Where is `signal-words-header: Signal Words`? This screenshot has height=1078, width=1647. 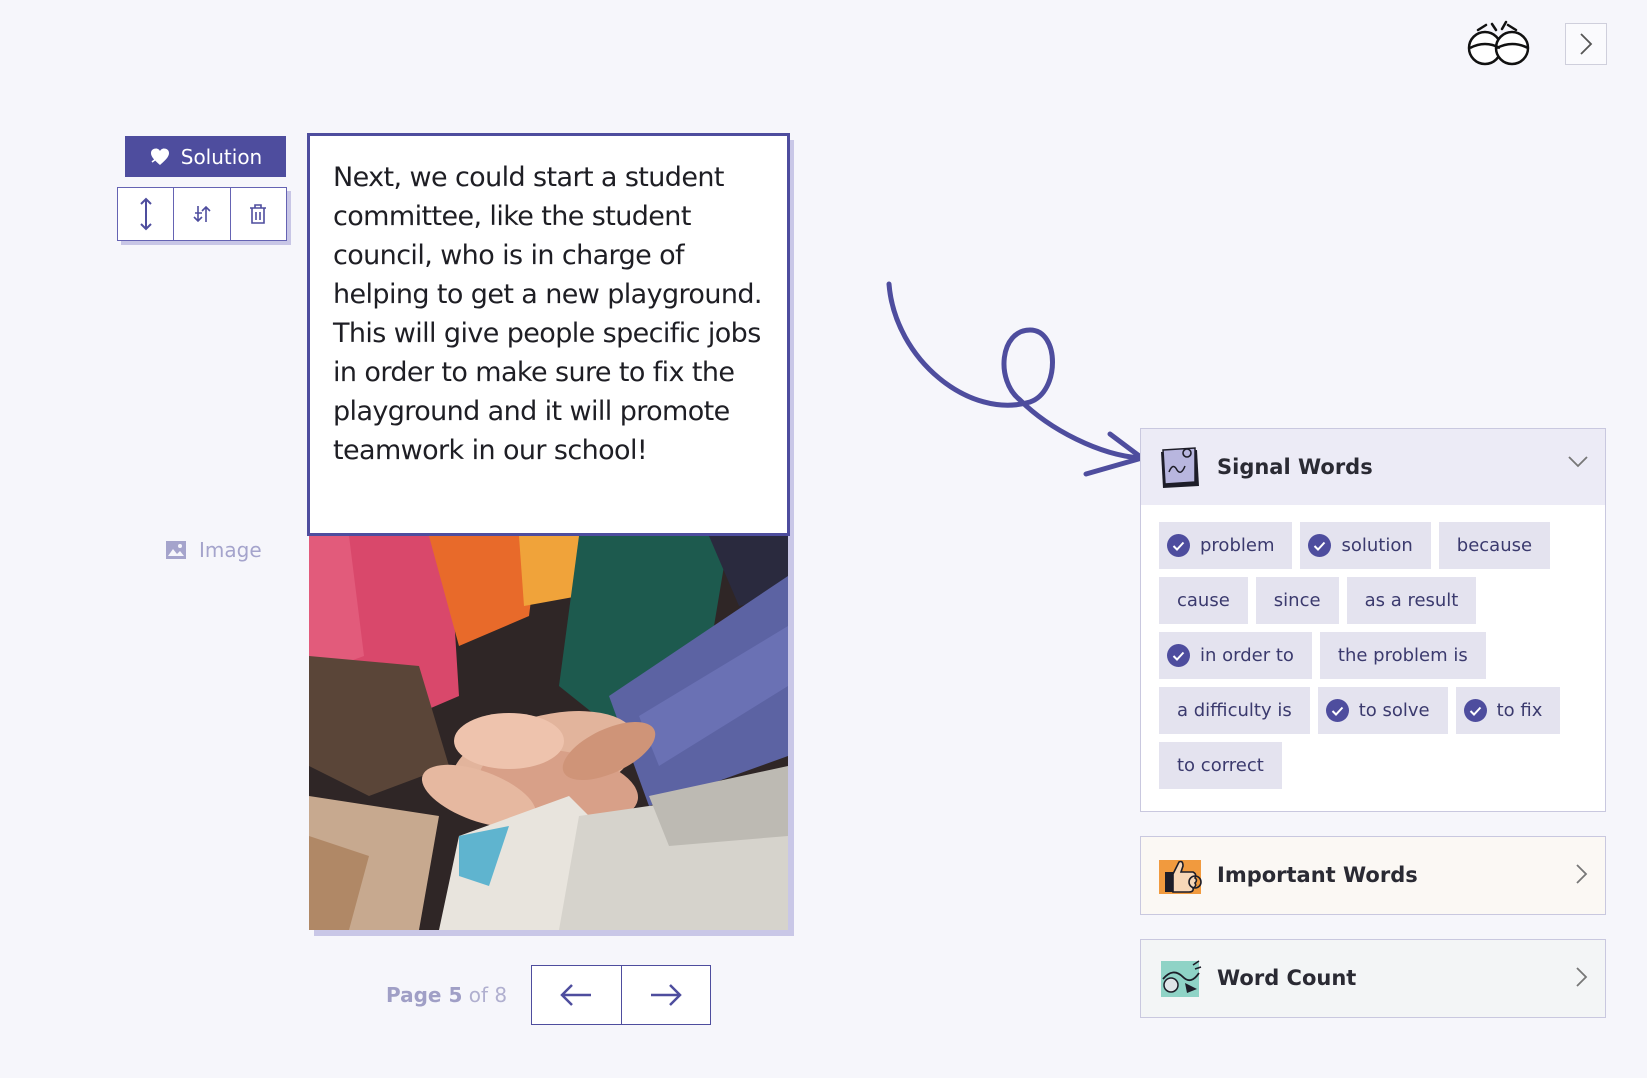 signal-words-header: Signal Words is located at coordinates (1373, 467).